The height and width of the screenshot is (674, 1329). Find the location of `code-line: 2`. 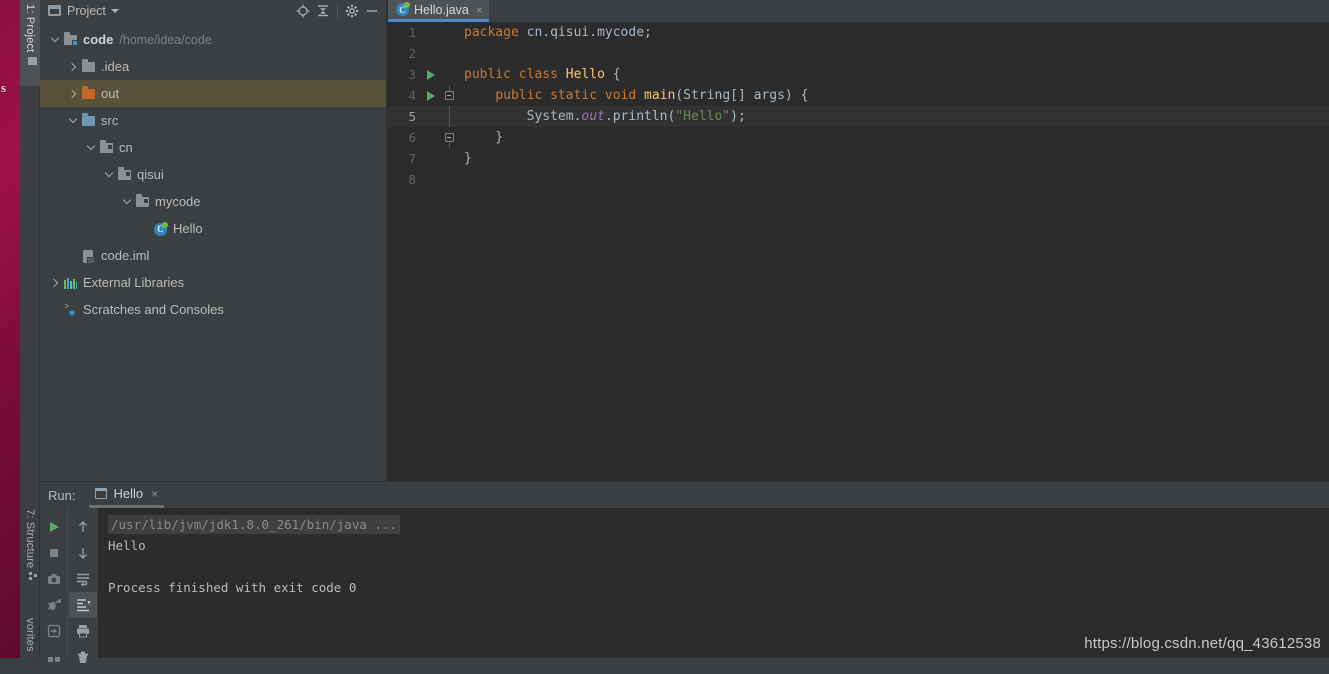

code-line: 2 is located at coordinates (858, 53).